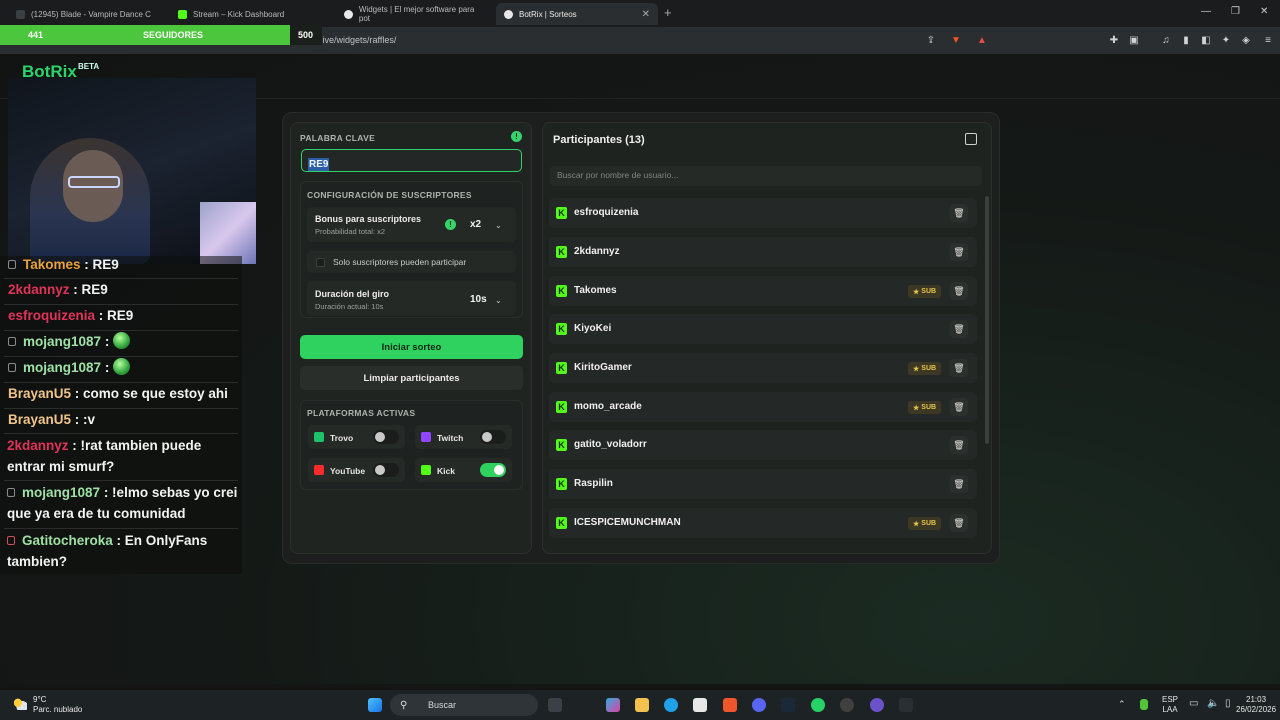 The width and height of the screenshot is (1280, 720). I want to click on tab-widgets: Widgets | El mejor software para pot, so click(415, 14).